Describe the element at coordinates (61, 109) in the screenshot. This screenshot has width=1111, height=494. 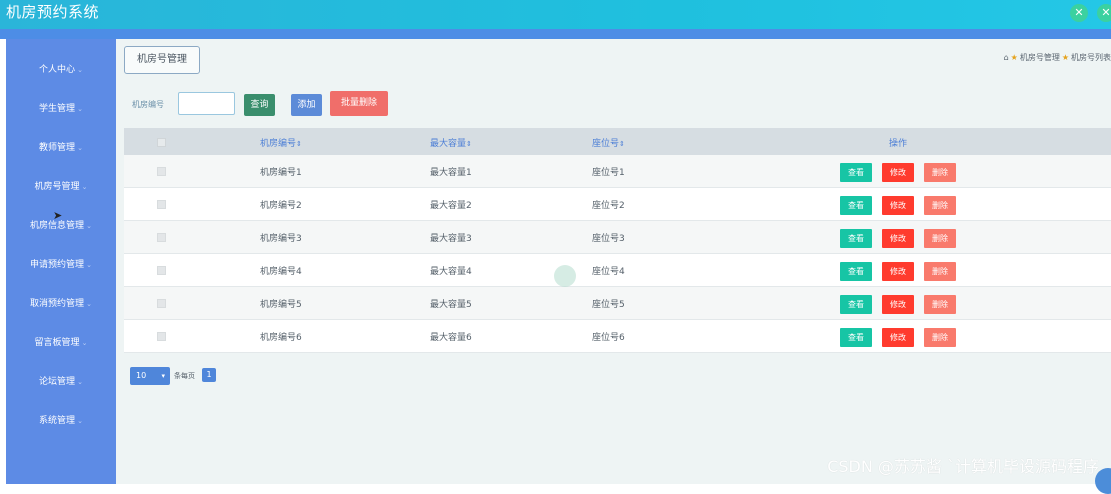
I see `sidebar-item-students: 学生管理 ⌄` at that location.